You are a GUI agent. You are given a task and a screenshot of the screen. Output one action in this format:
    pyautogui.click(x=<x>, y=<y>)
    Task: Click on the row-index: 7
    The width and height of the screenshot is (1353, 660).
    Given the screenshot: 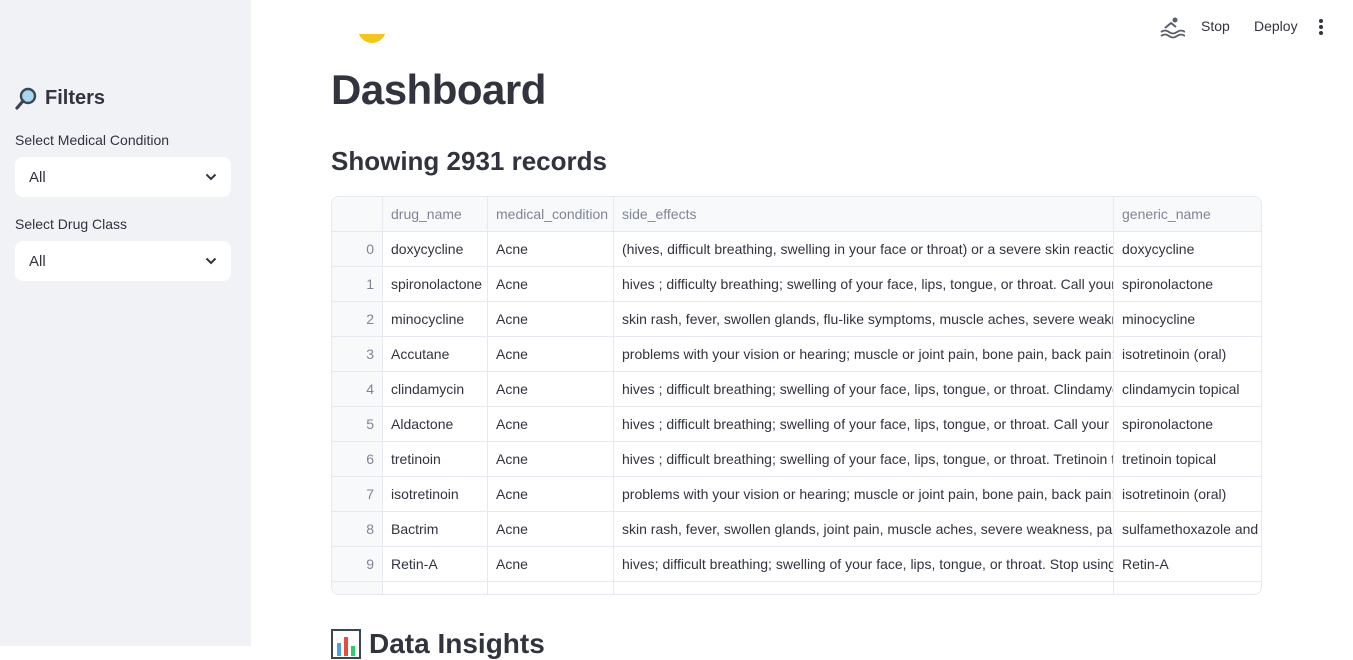 What is the action you would take?
    pyautogui.click(x=357, y=494)
    